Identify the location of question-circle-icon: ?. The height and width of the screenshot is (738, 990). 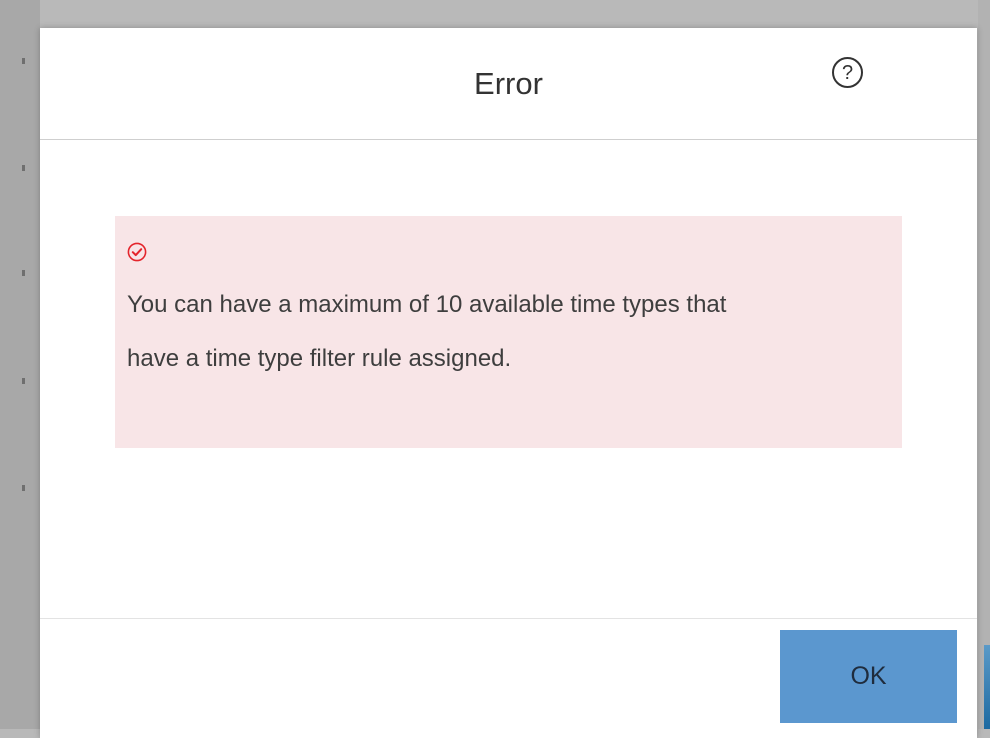
(847, 72).